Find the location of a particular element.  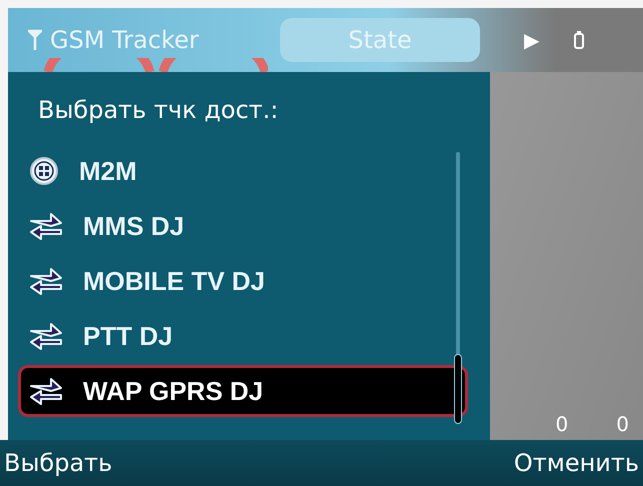

access-point-item: PTT DJ is located at coordinates (243, 336).